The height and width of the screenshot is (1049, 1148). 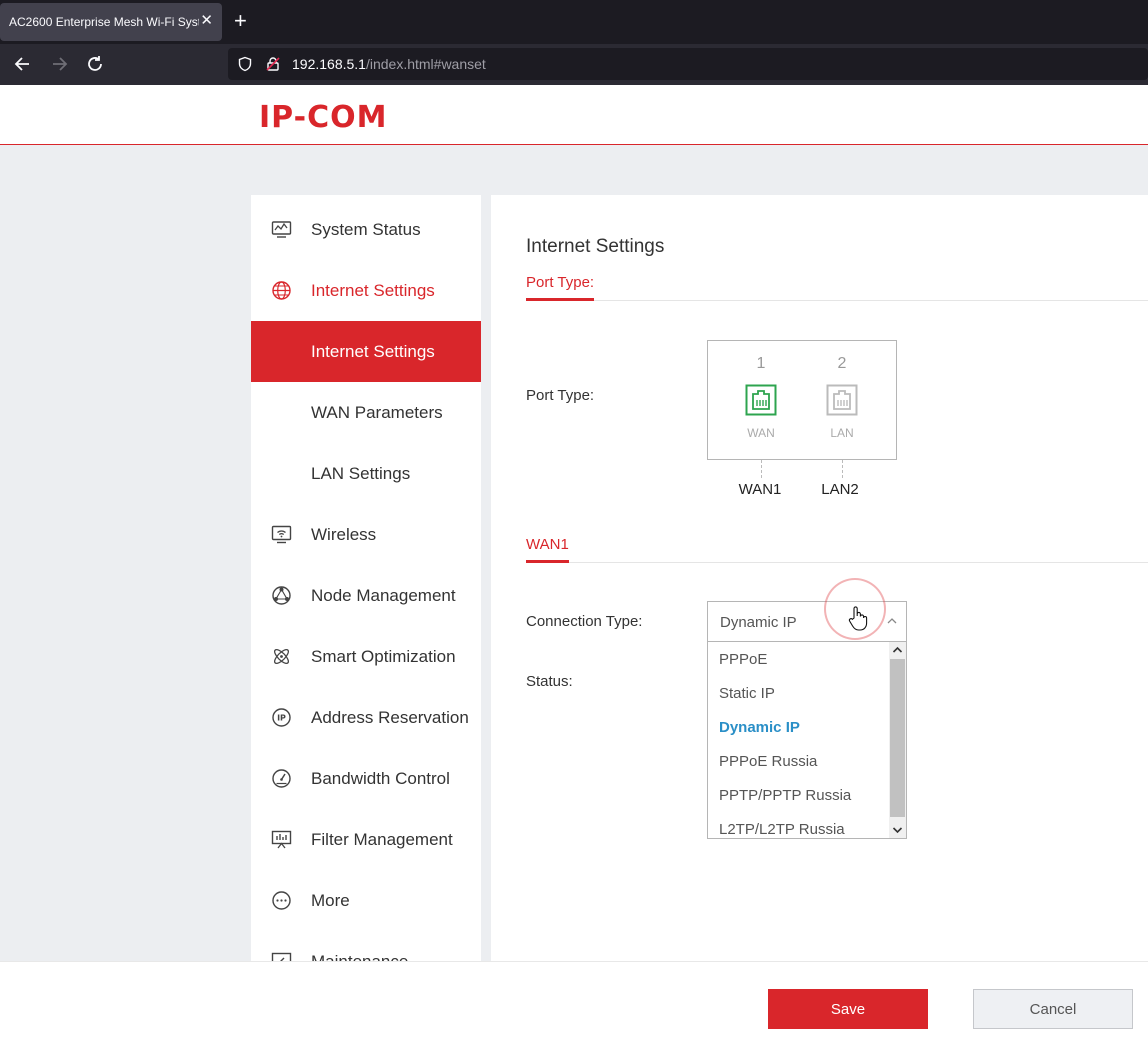 I want to click on sidebar-item-address-reservation: IP Address Reservation, so click(x=366, y=717).